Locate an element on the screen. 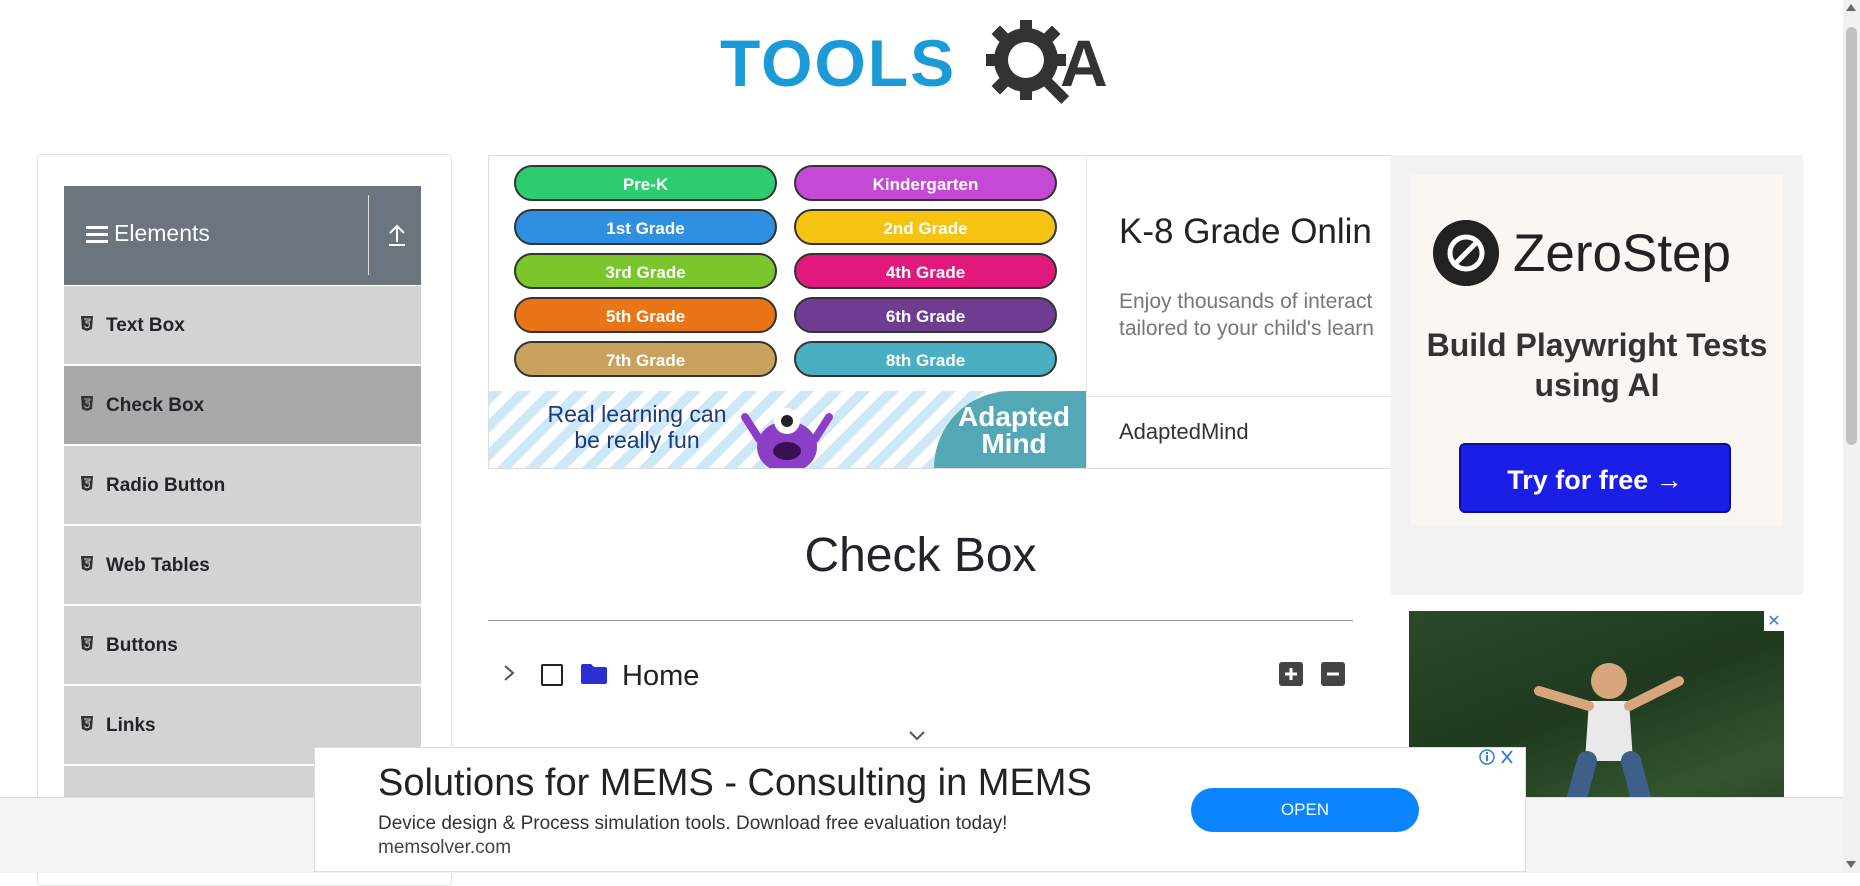  zerostep-logo-icon is located at coordinates (1466, 253).